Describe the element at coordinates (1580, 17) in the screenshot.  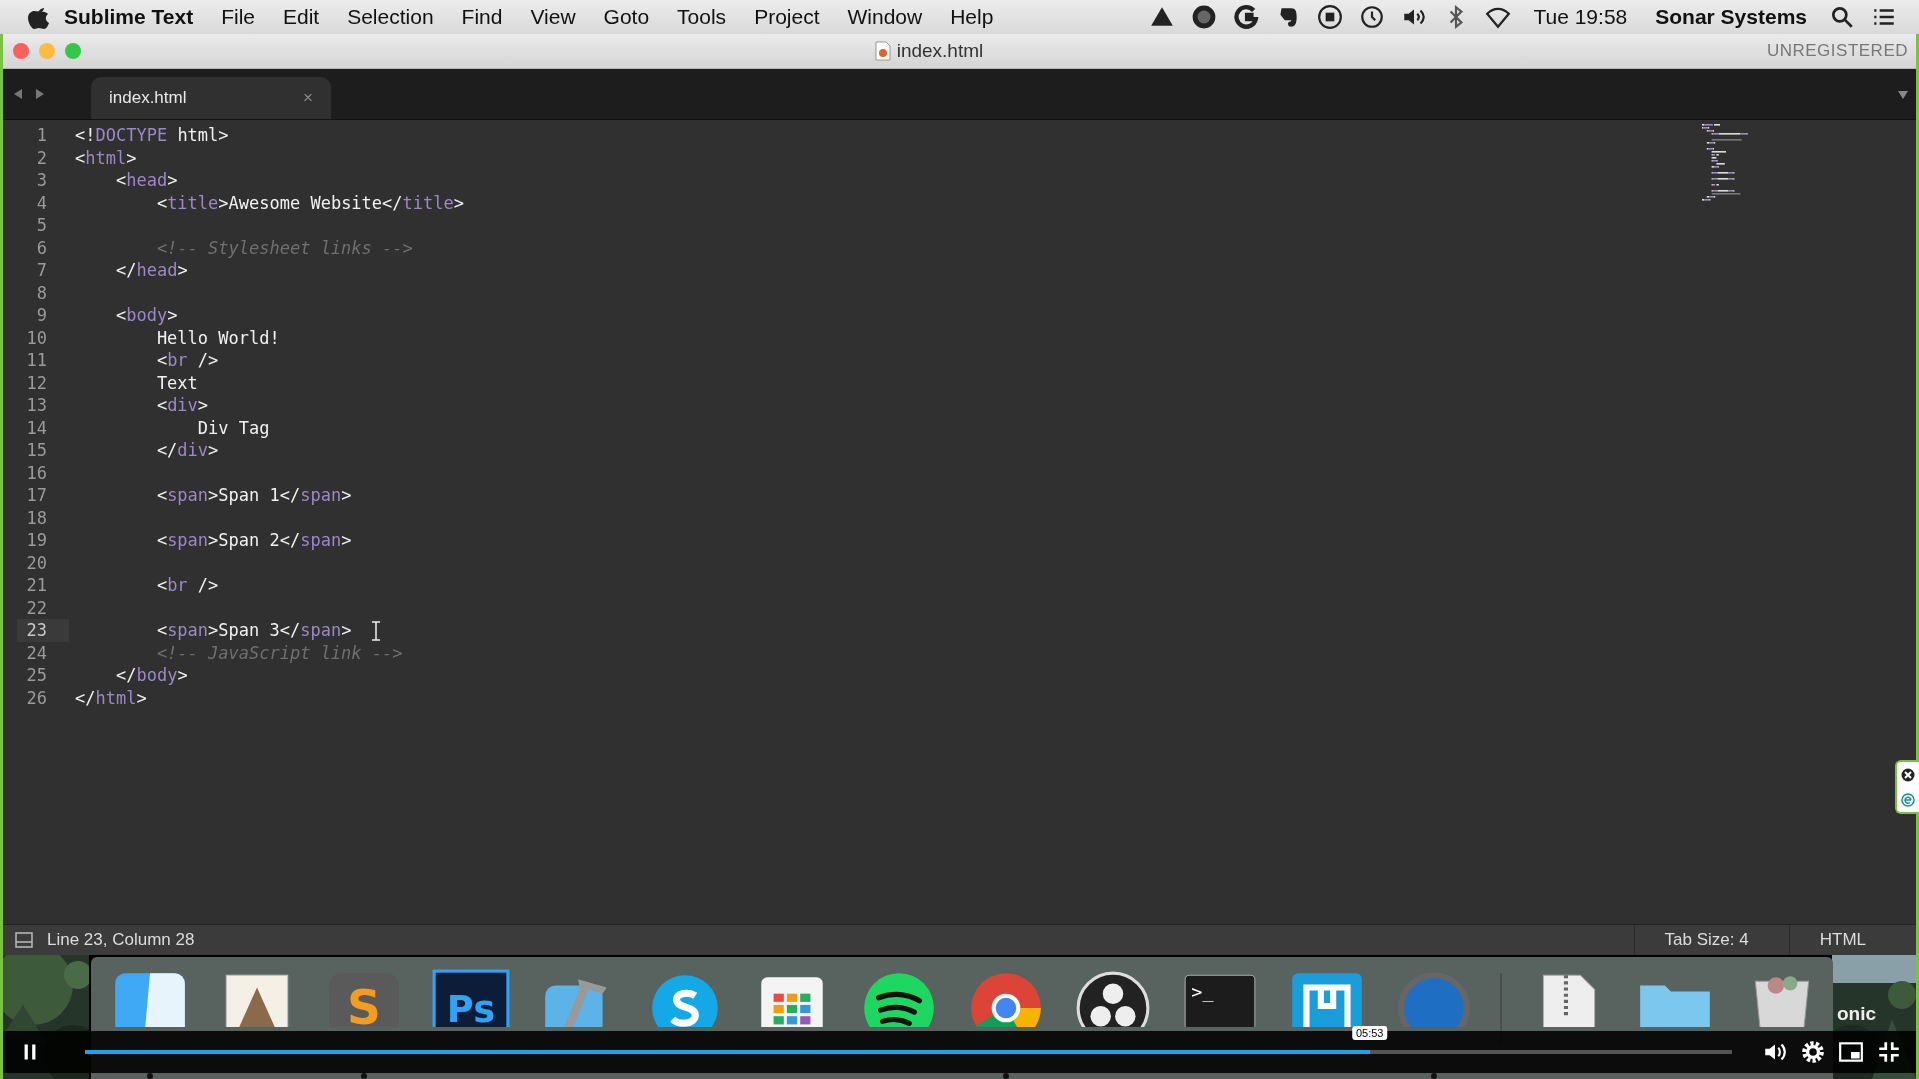
I see `menu-clock: Tue 19:58` at that location.